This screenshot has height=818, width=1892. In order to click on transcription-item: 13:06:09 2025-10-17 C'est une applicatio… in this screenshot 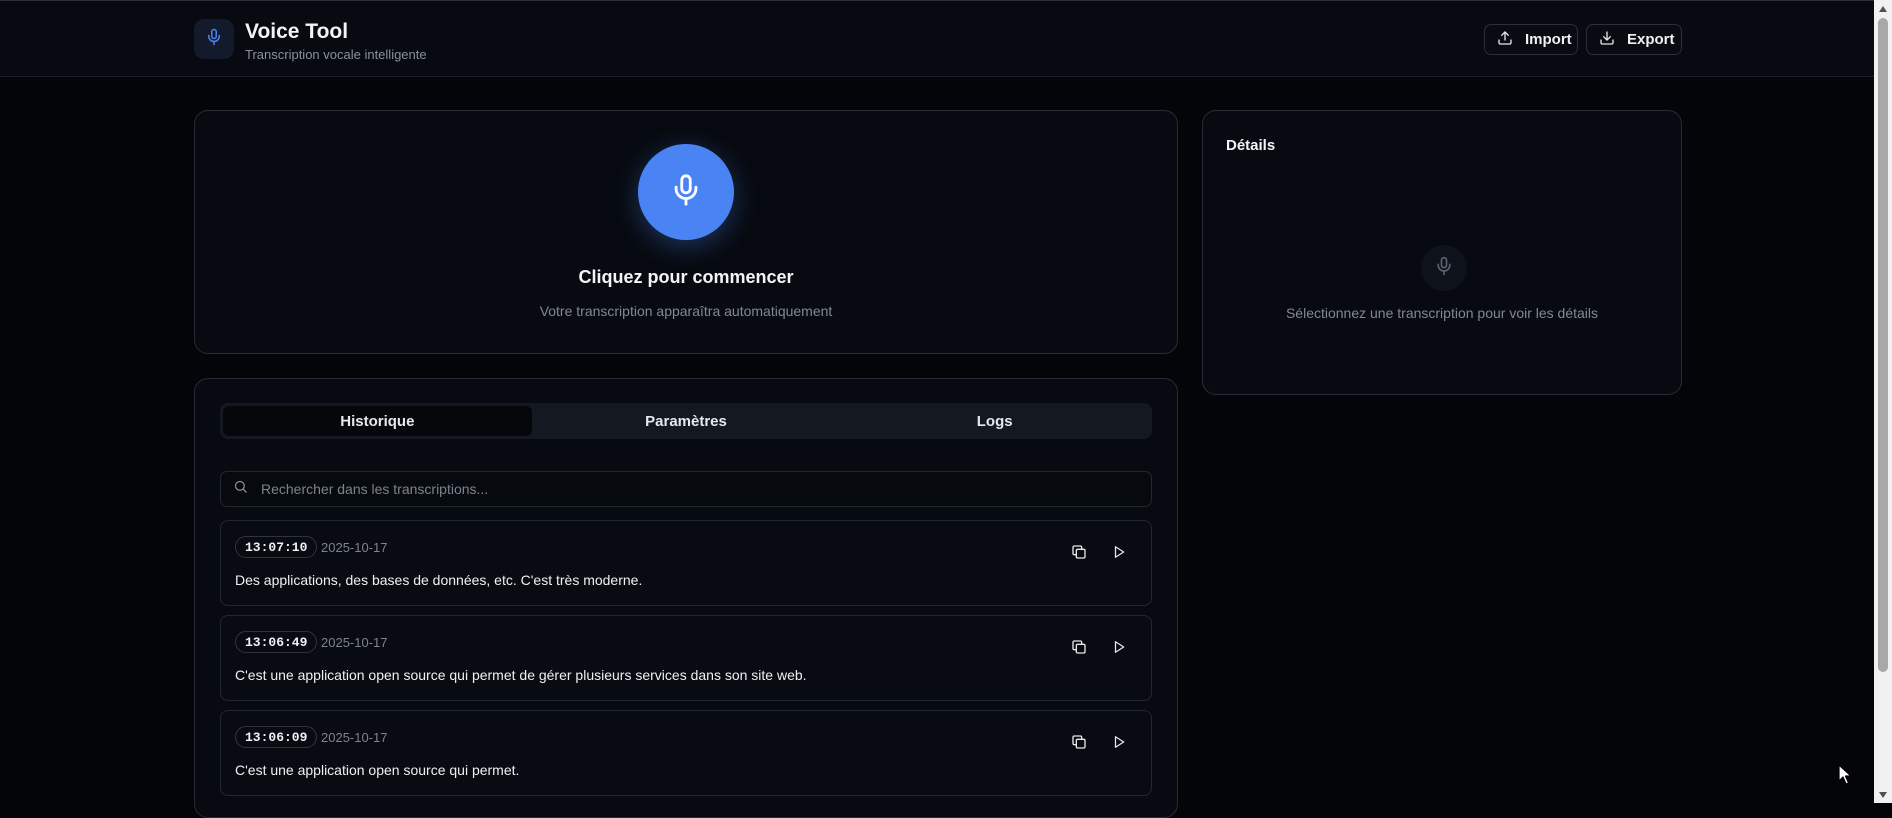, I will do `click(686, 753)`.